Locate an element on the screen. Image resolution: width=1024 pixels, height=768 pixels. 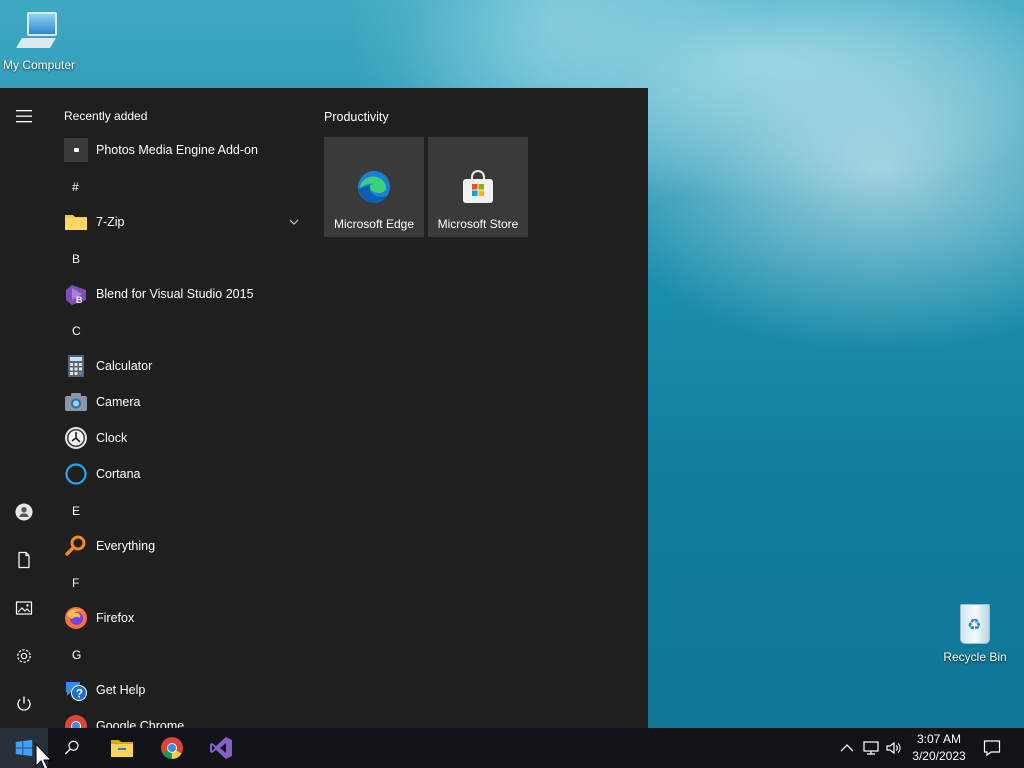
folder-icon is located at coordinates (76, 222).